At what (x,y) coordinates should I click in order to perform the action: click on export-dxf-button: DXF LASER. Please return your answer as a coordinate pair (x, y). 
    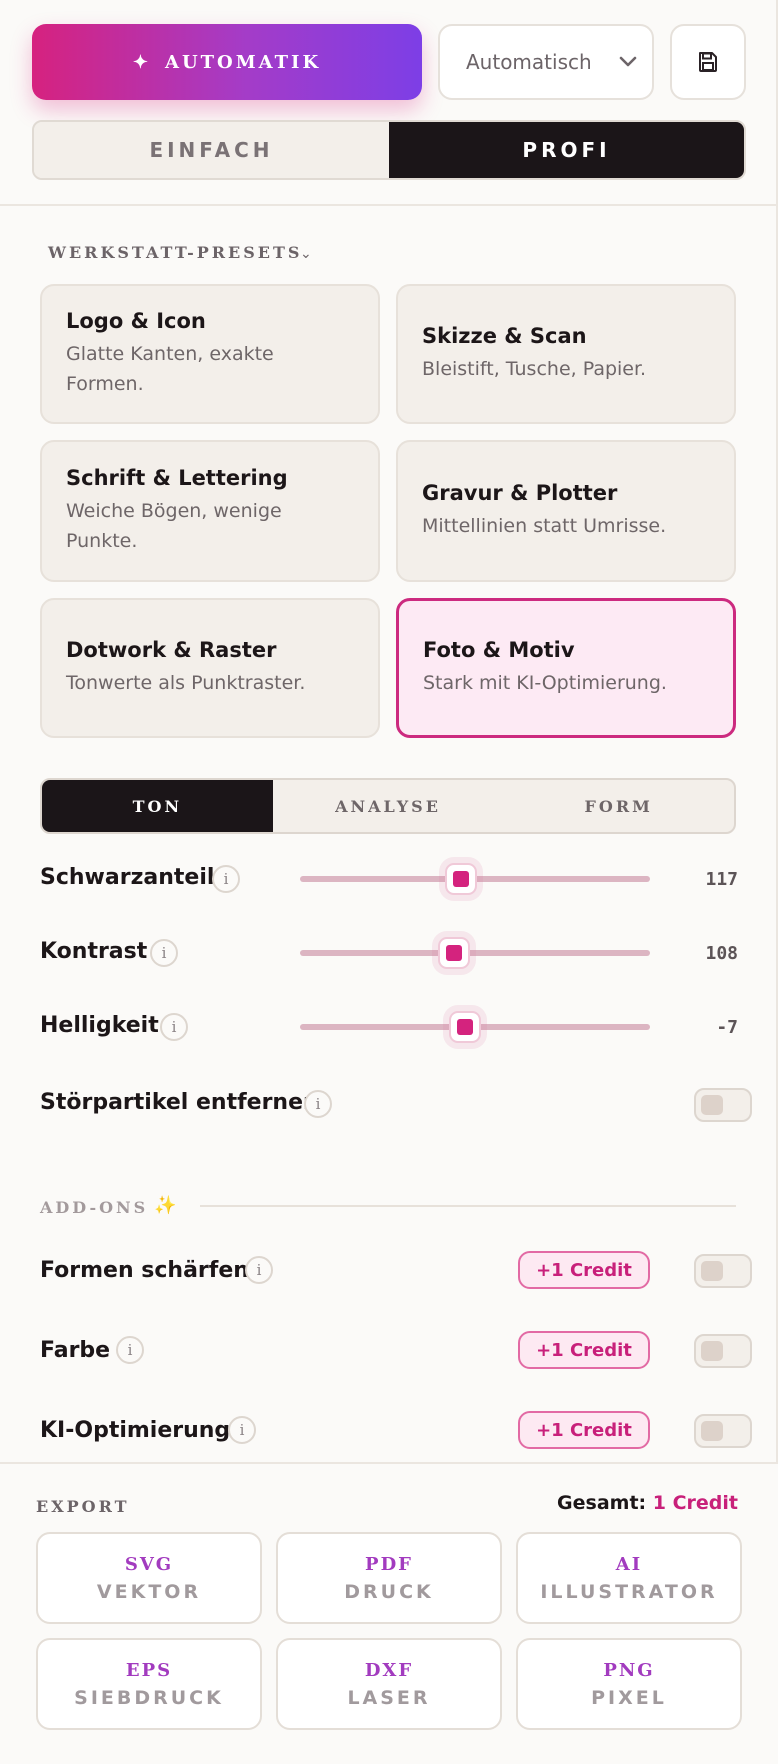
    Looking at the image, I should click on (389, 1684).